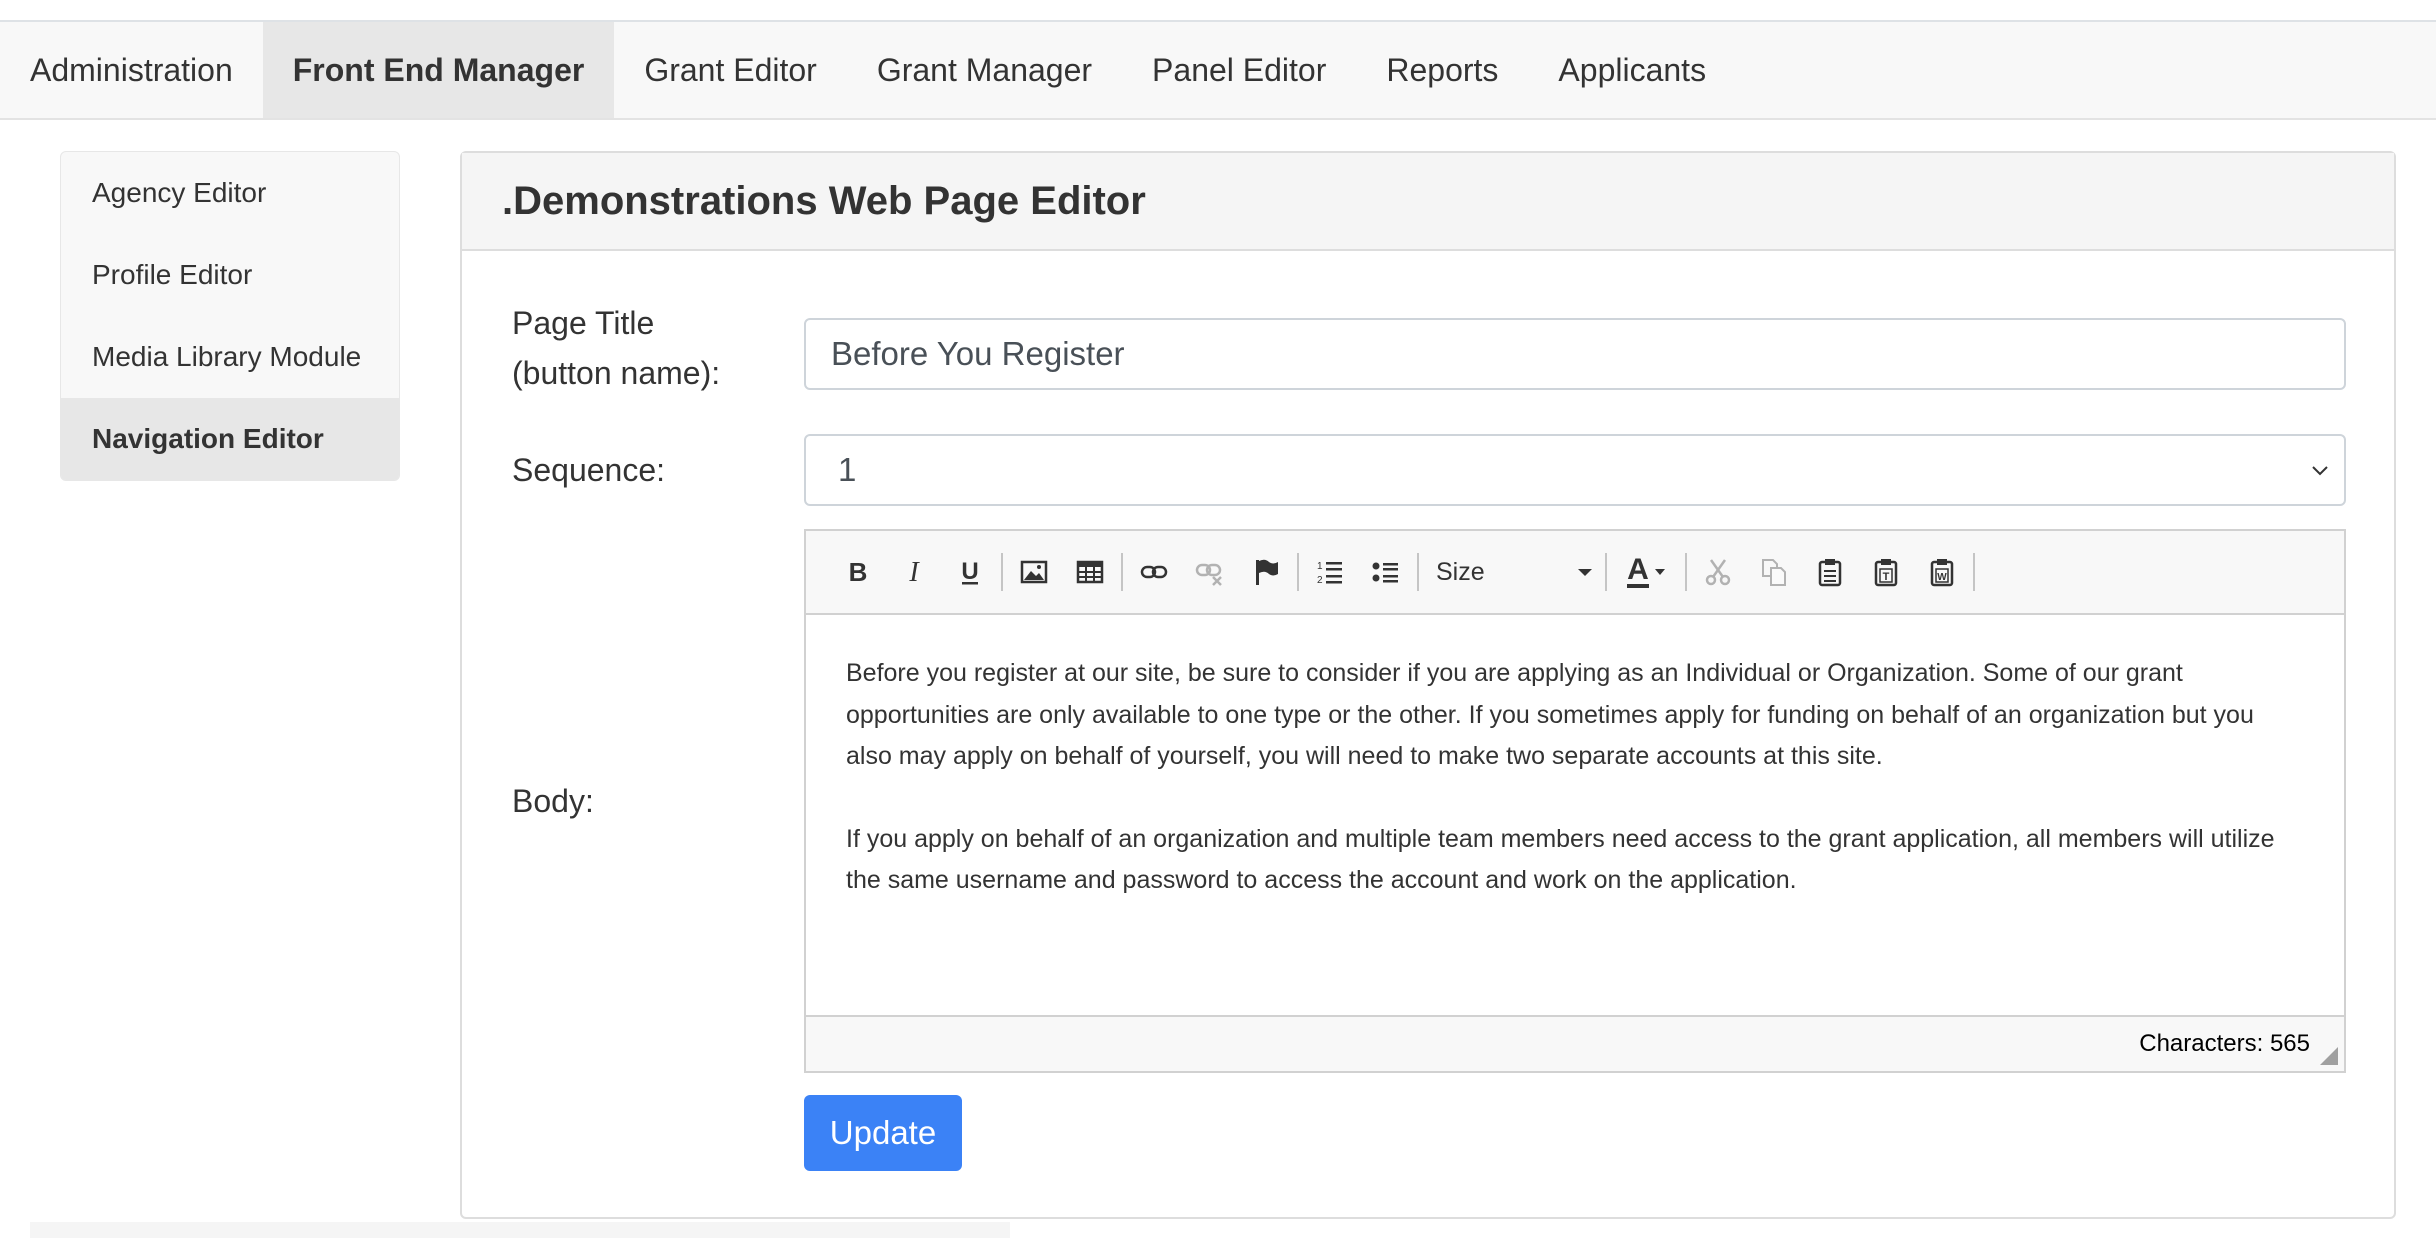 The width and height of the screenshot is (2436, 1238). I want to click on top-border, so click(1218, 11).